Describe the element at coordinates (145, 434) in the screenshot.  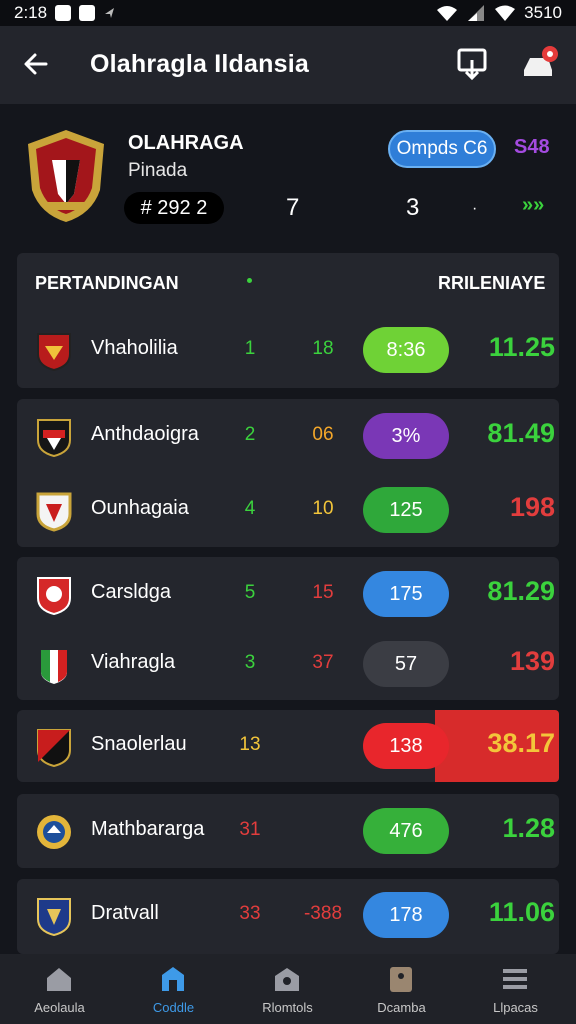
I see `row-team-name: Anthdaoigra` at that location.